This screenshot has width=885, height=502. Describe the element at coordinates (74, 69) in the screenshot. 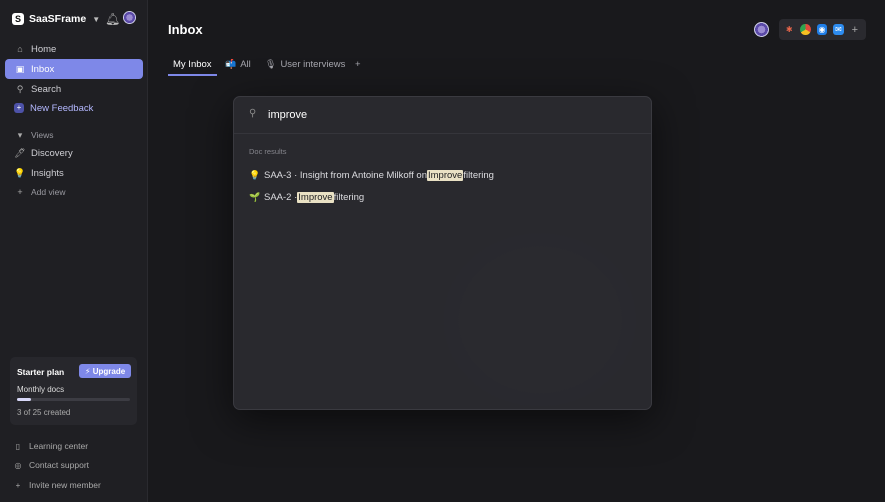

I see `sidebar-item-inbox: ▣ Inbox` at that location.